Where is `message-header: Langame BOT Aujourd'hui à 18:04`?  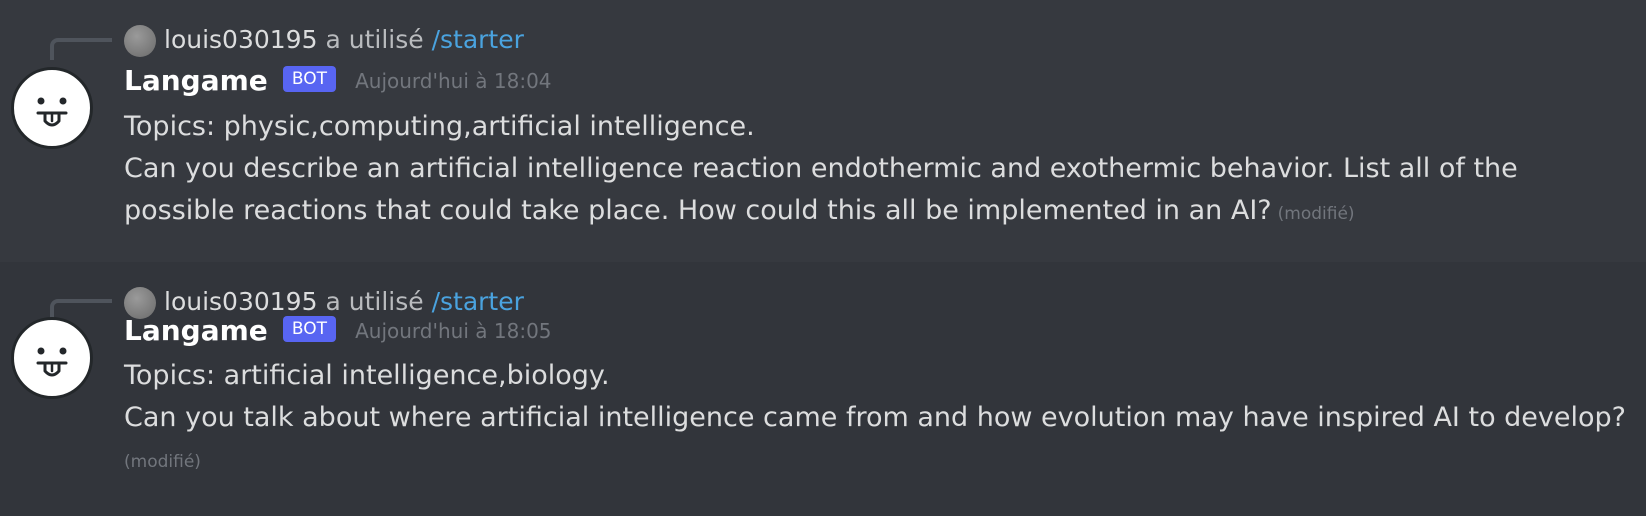
message-header: Langame BOT Aujourd'hui à 18:04 is located at coordinates (338, 84).